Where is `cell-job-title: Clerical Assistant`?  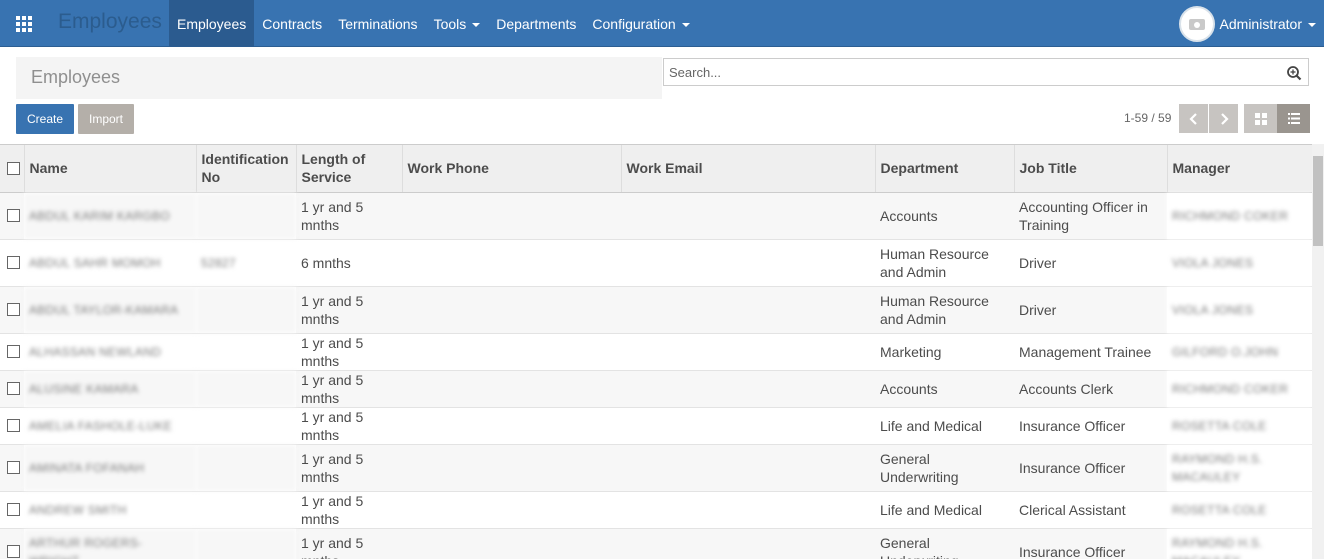
cell-job-title: Clerical Assistant is located at coordinates (1090, 510).